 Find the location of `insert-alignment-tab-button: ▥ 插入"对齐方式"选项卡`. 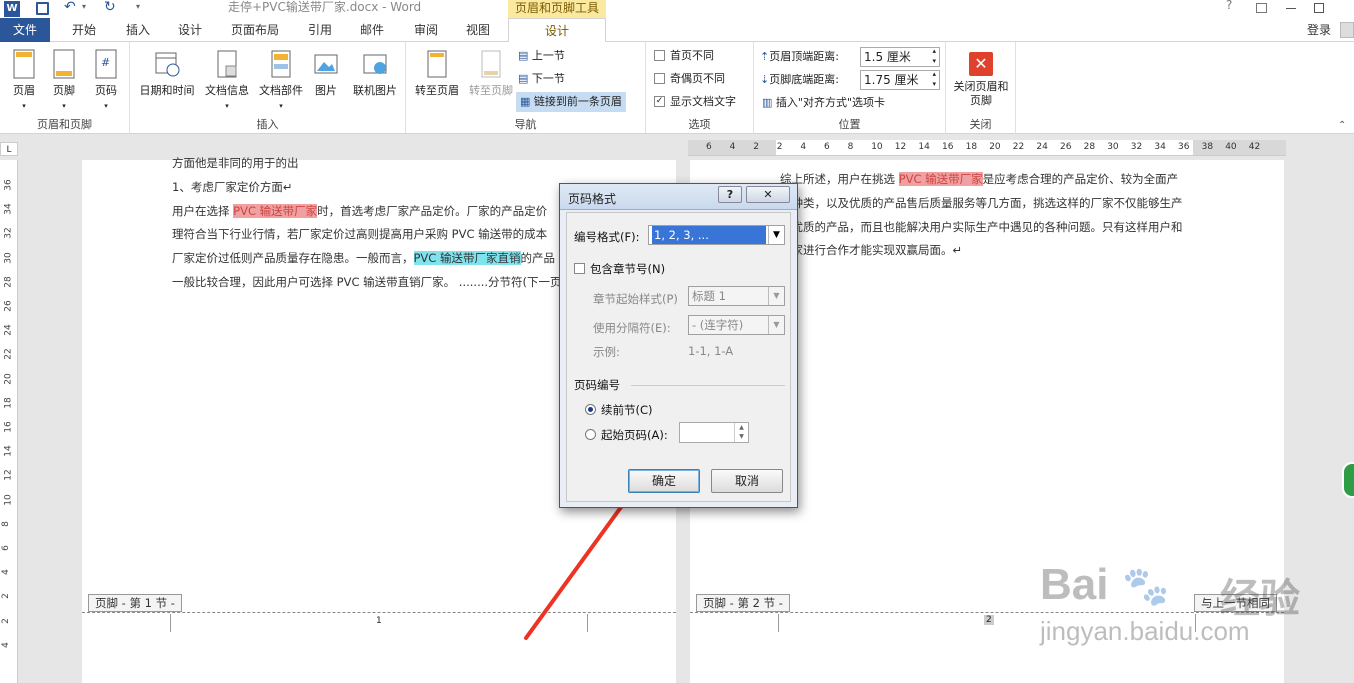

insert-alignment-tab-button: ▥ 插入"对齐方式"选项卡 is located at coordinates (823, 103).